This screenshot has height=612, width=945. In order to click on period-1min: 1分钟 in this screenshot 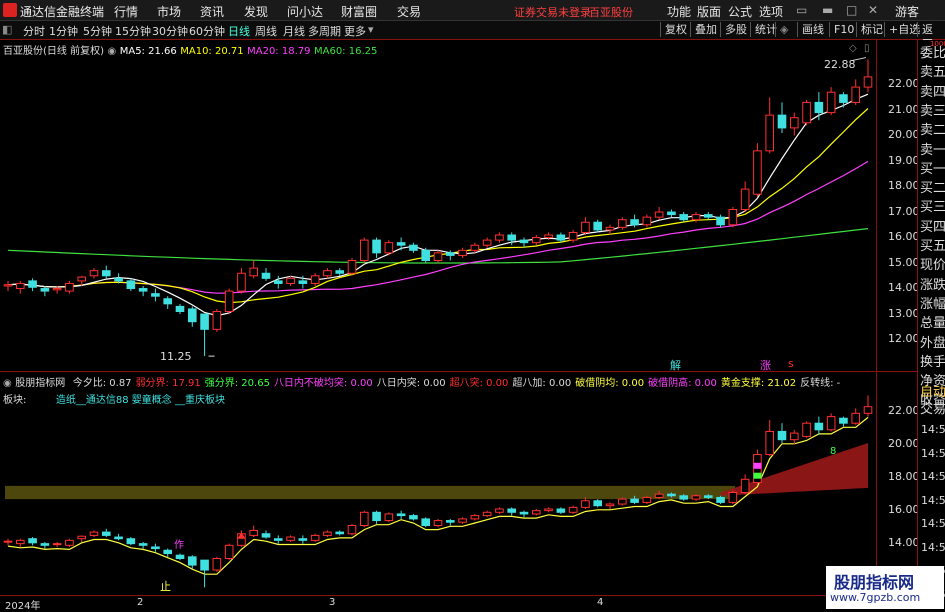, I will do `click(63, 31)`.